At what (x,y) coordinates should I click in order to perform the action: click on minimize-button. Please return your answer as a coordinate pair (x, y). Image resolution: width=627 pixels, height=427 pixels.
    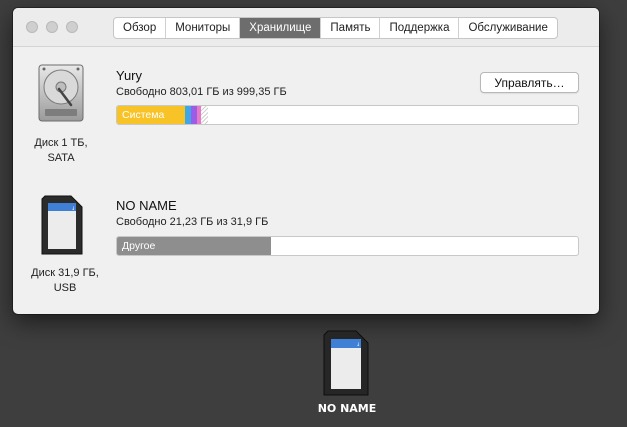
    Looking at the image, I should click on (52, 27).